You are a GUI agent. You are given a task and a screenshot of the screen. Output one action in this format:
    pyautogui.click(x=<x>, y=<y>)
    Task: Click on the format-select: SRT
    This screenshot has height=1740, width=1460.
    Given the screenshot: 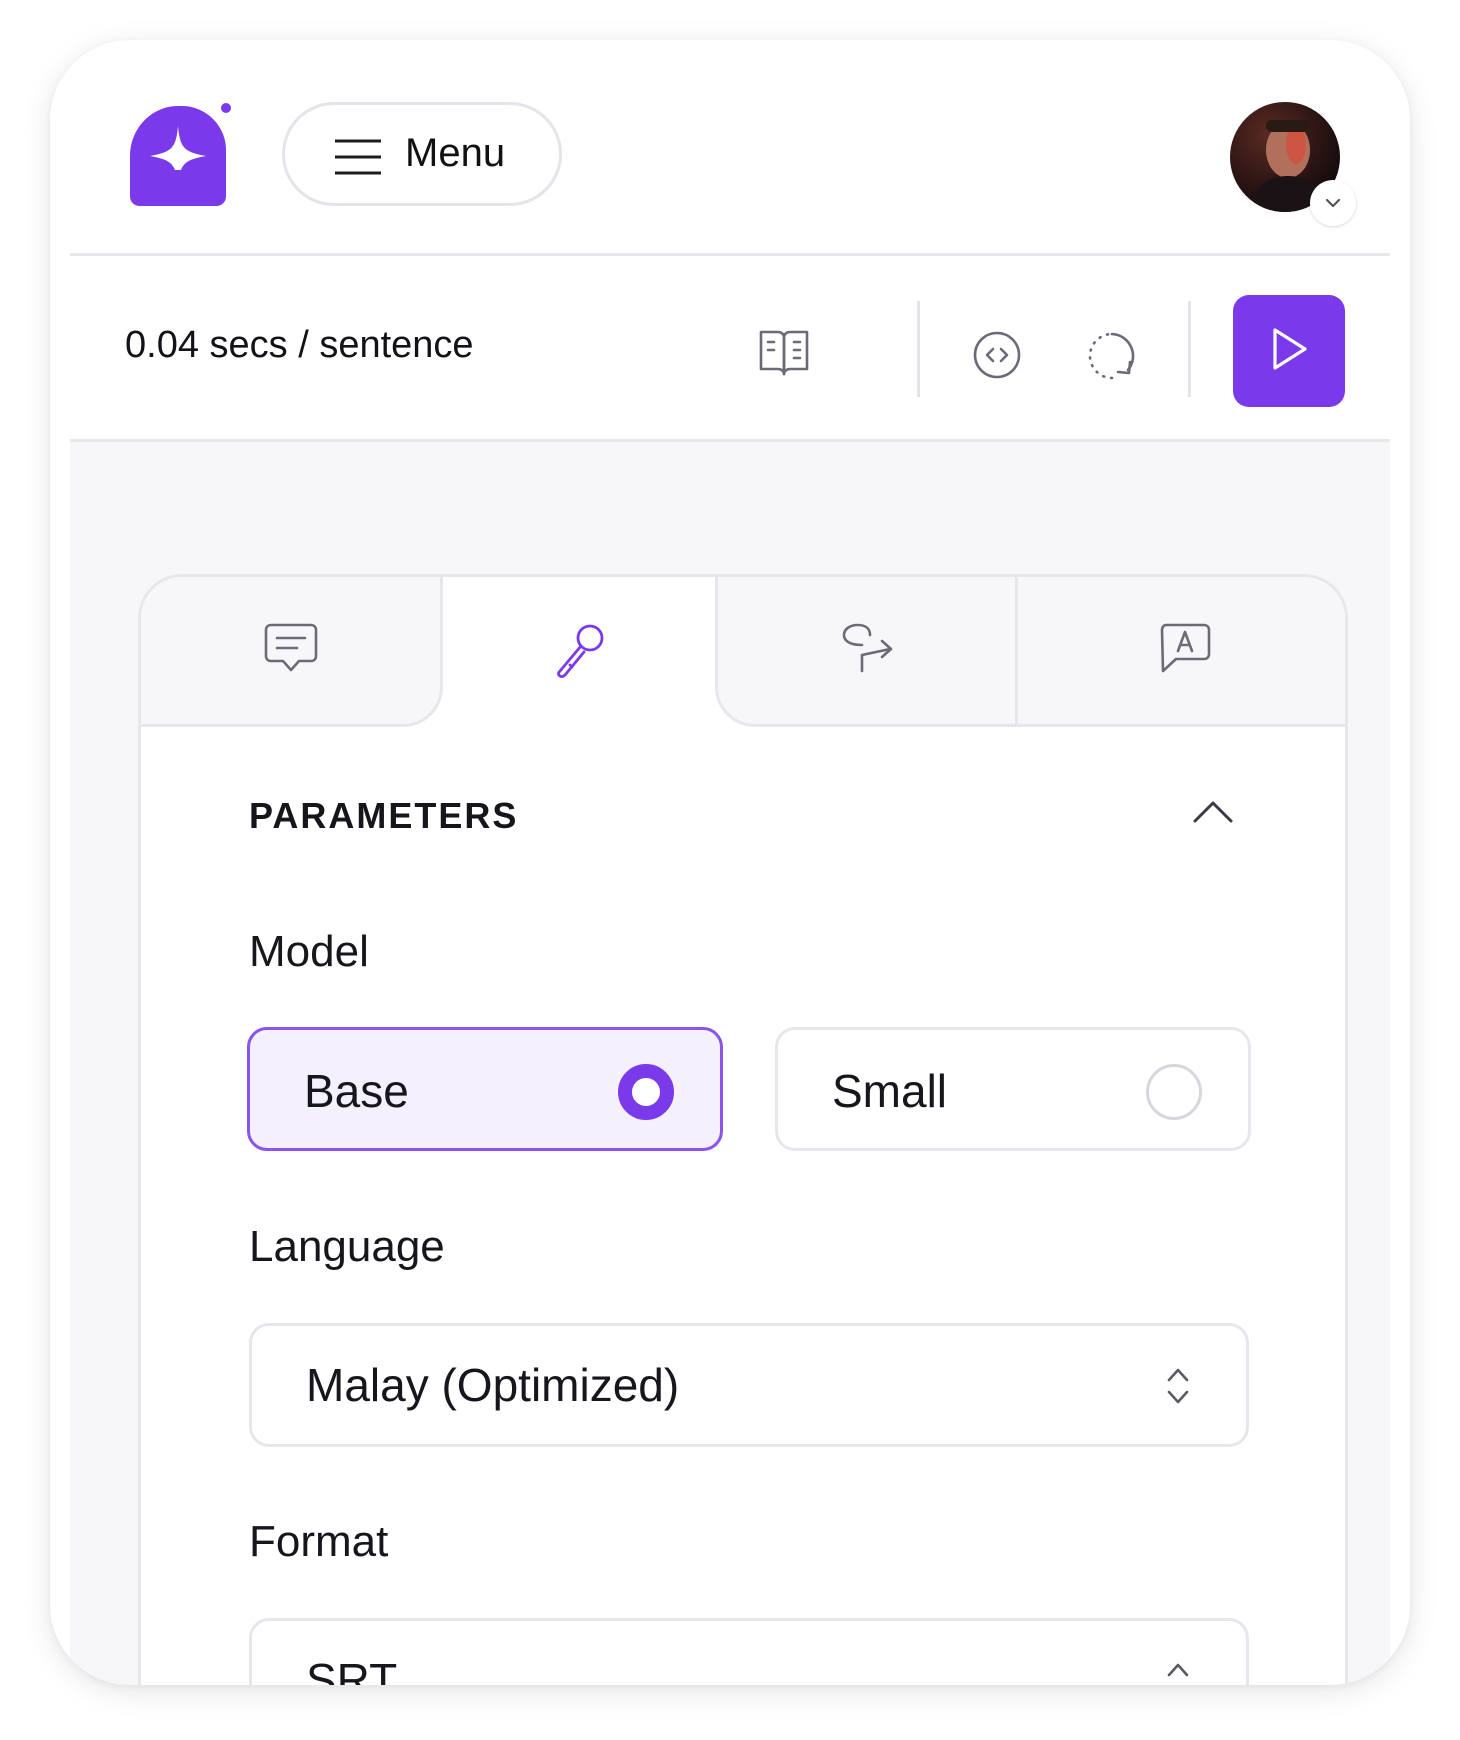 What is the action you would take?
    pyautogui.click(x=749, y=1651)
    